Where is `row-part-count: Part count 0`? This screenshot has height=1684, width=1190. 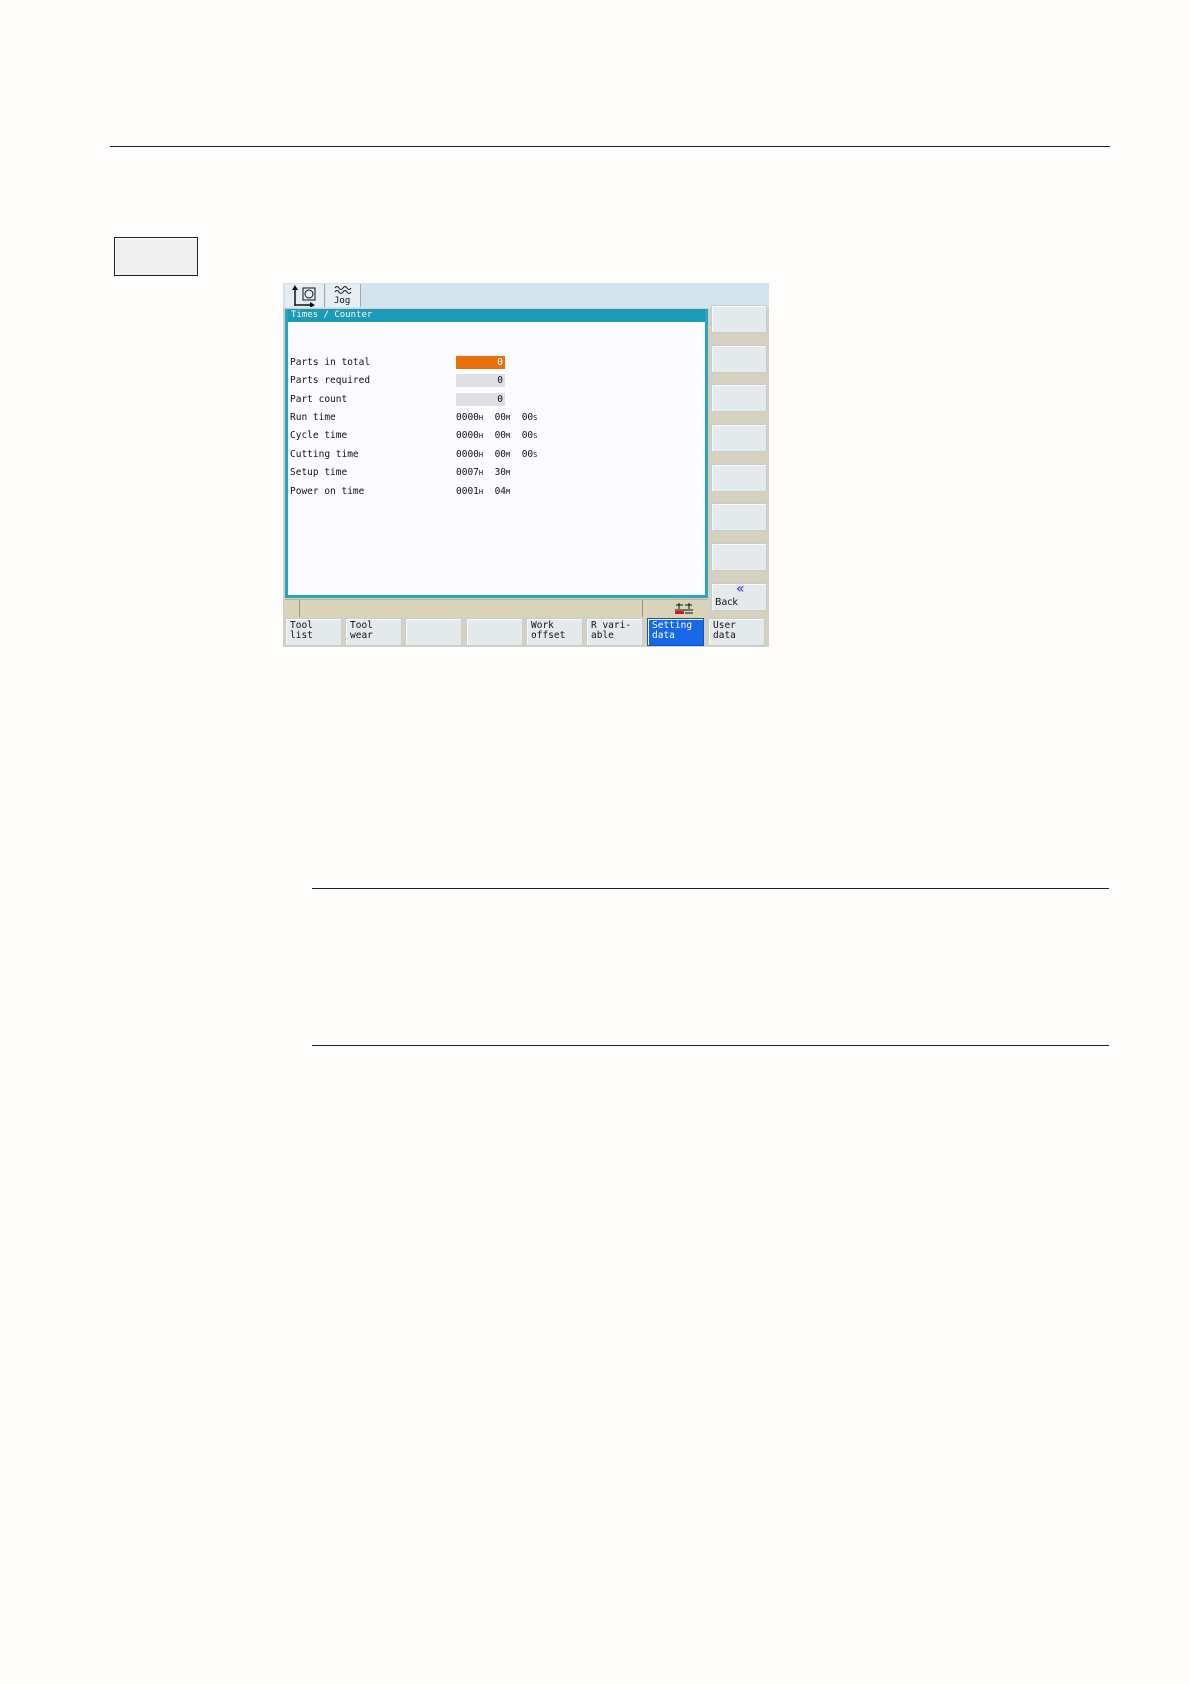
row-part-count: Part count 0 is located at coordinates (490, 400).